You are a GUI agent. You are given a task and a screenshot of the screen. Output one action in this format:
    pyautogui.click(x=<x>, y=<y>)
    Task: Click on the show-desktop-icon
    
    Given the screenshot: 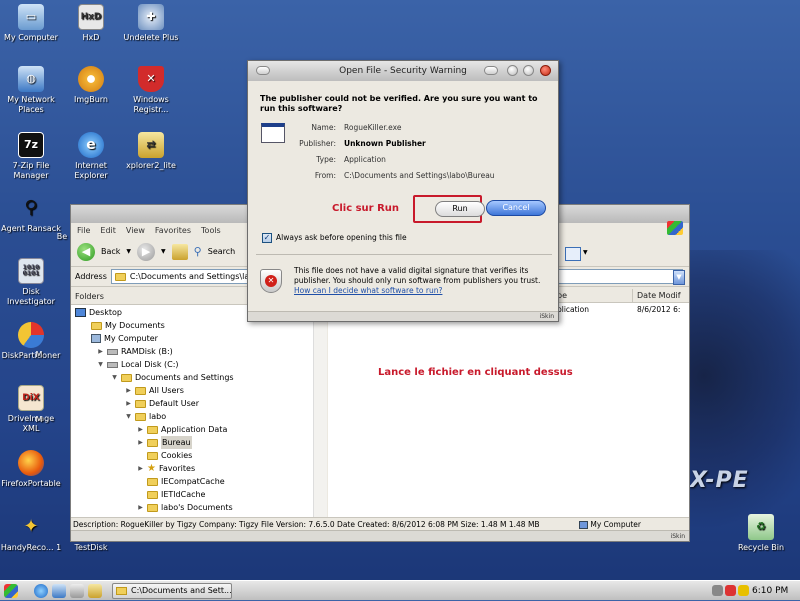 What is the action you would take?
    pyautogui.click(x=59, y=591)
    